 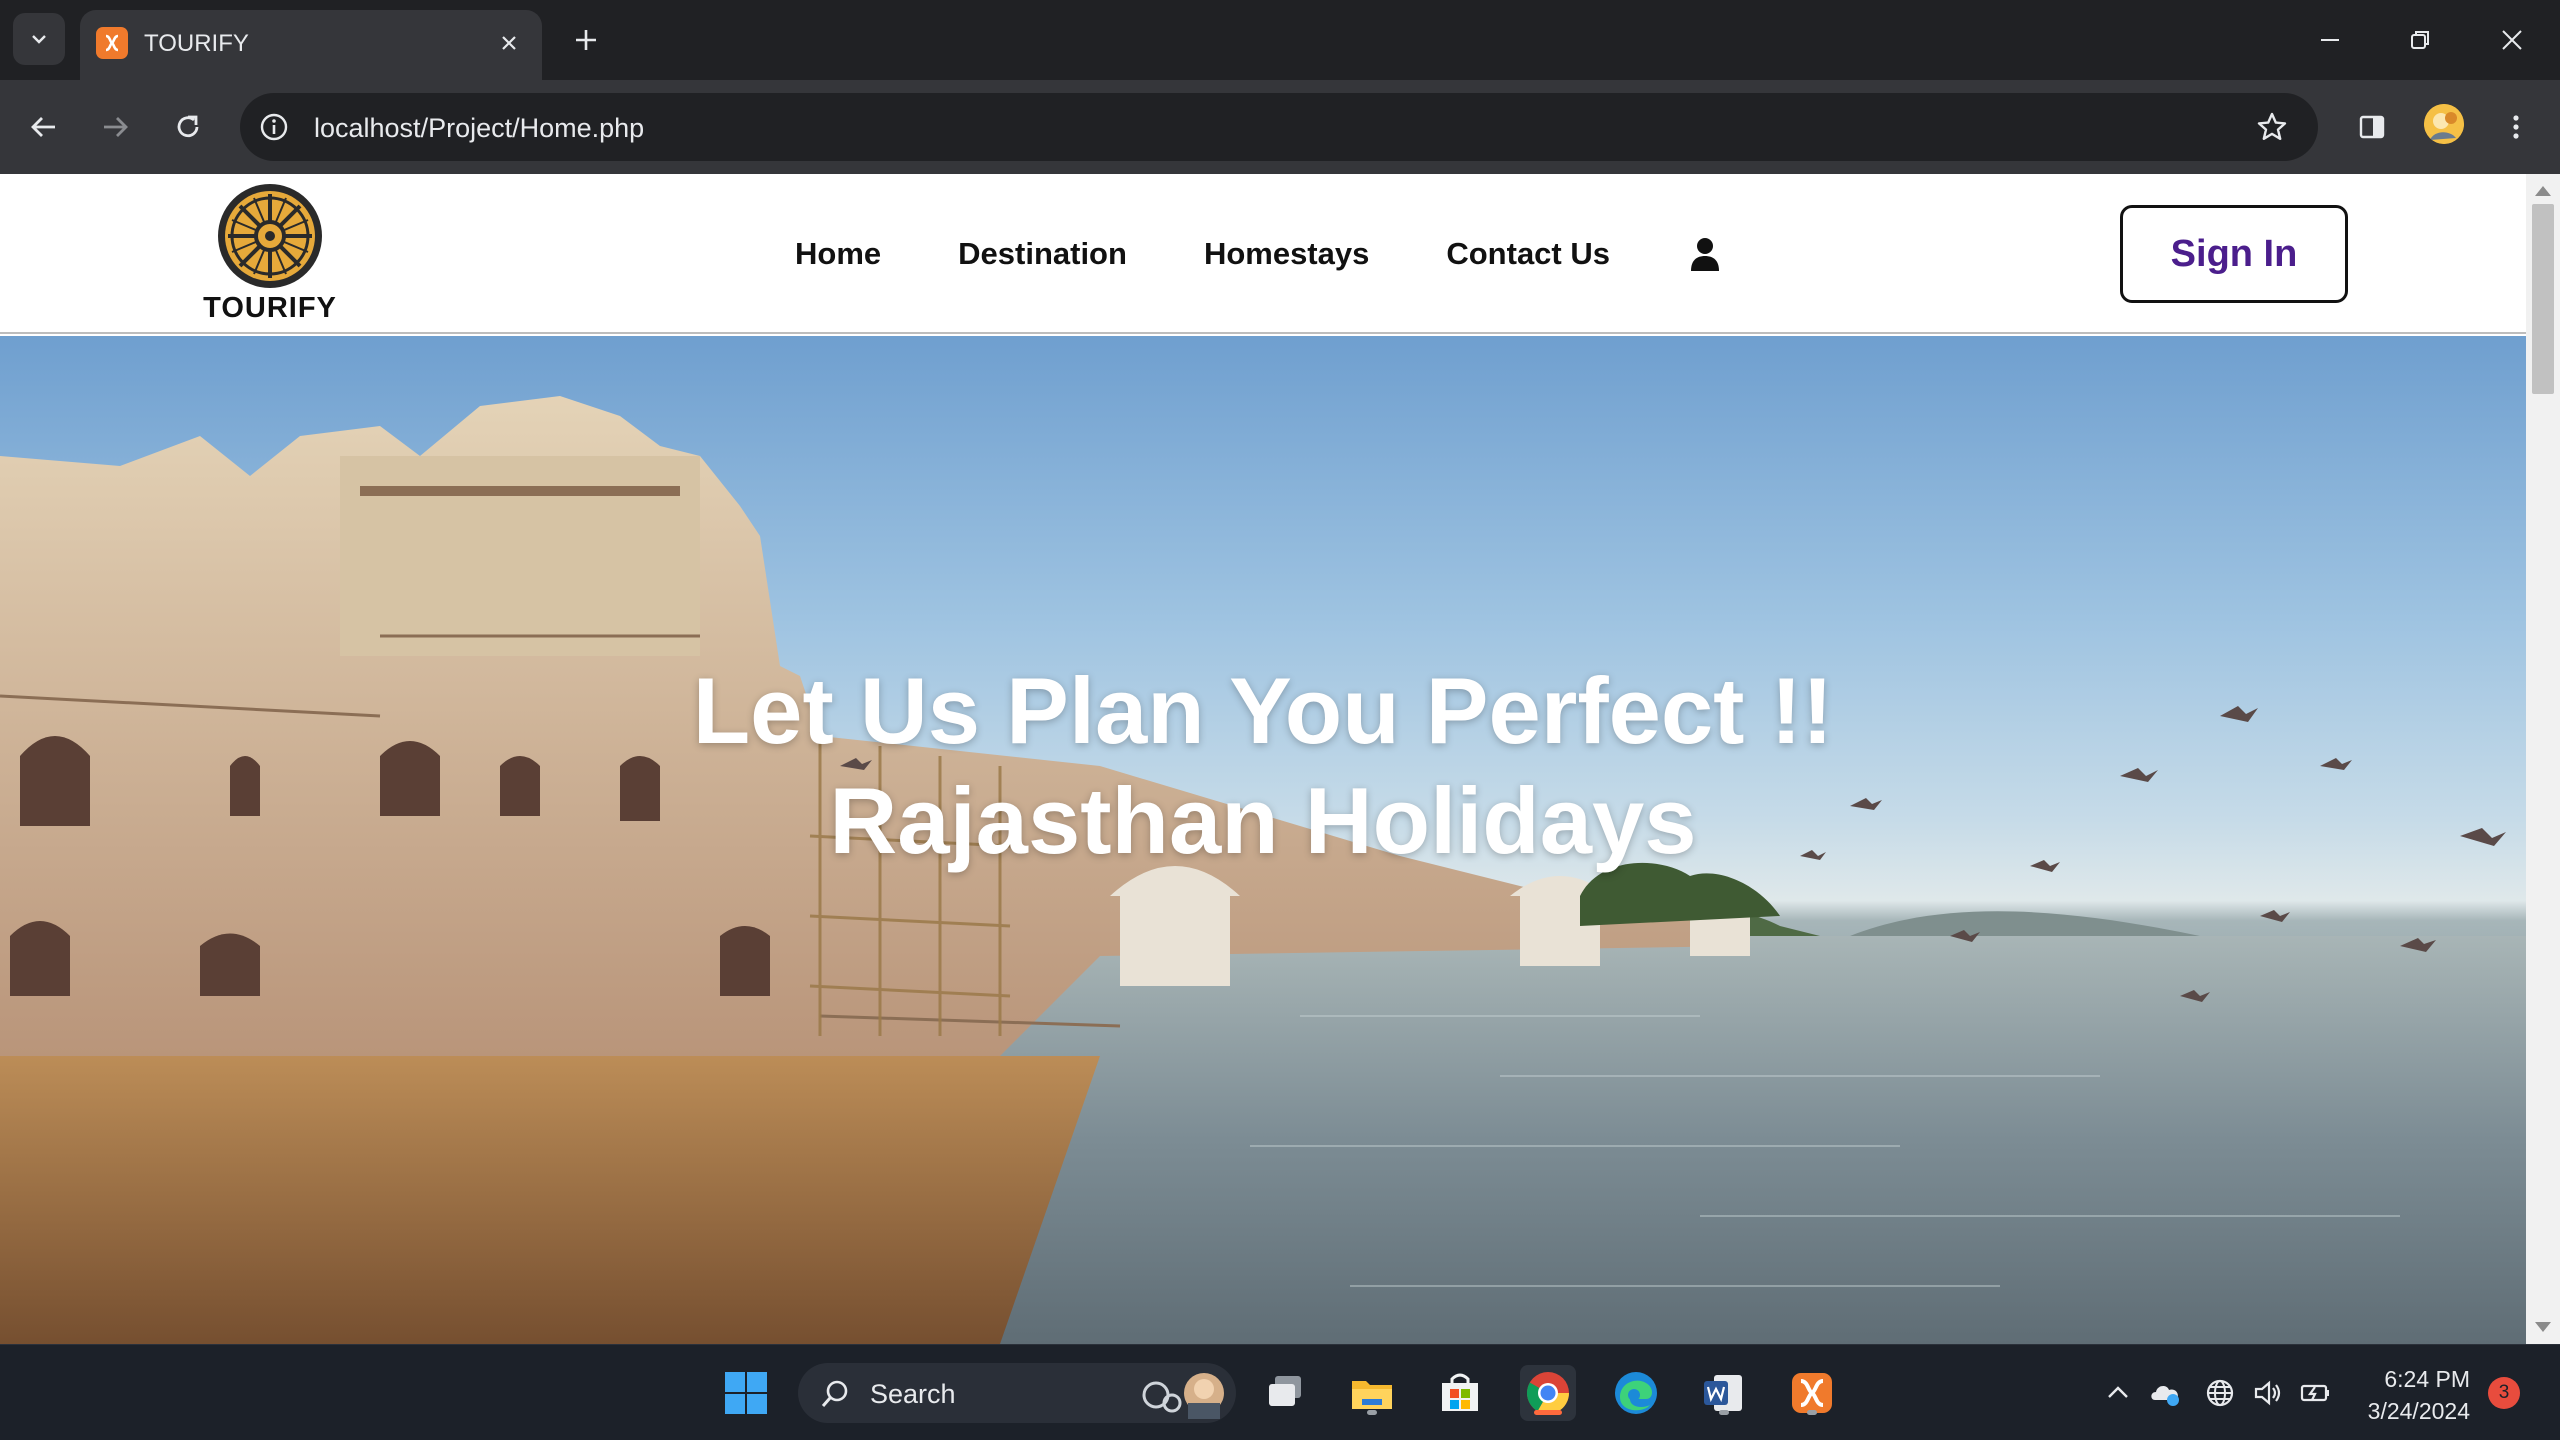 I want to click on minimize-window-button, so click(x=2330, y=40).